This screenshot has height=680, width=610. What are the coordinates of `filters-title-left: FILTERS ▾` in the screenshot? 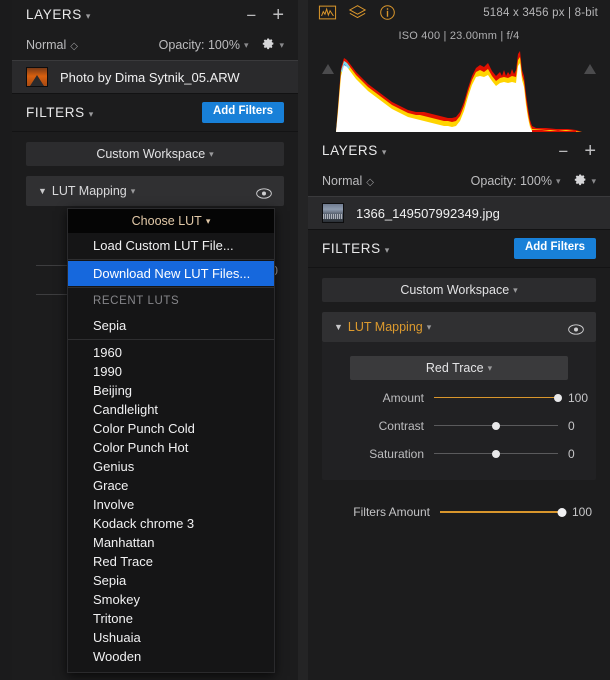 It's located at (59, 113).